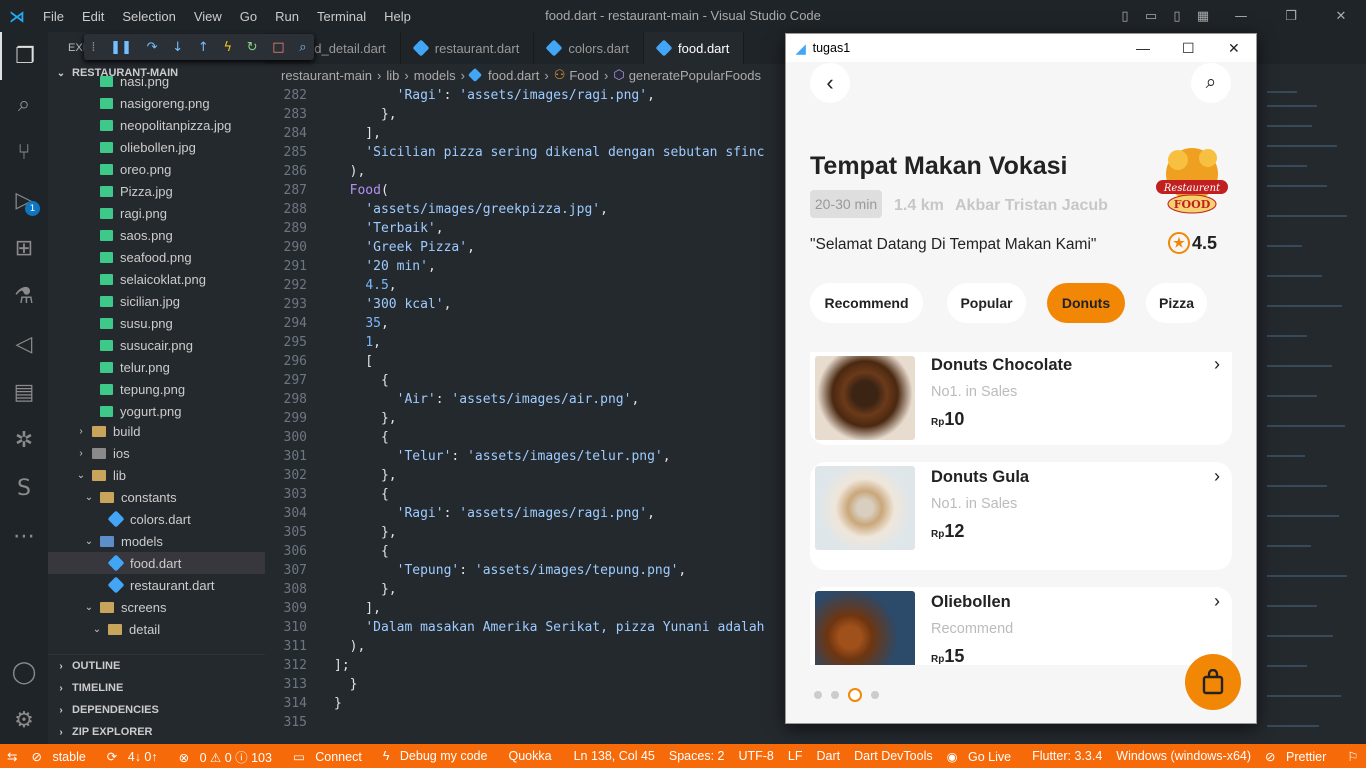 The height and width of the screenshot is (768, 1366). Describe the element at coordinates (1021, 516) in the screenshot. I see `food-card: Donuts Gula No1. in Sales Rp12 ›` at that location.